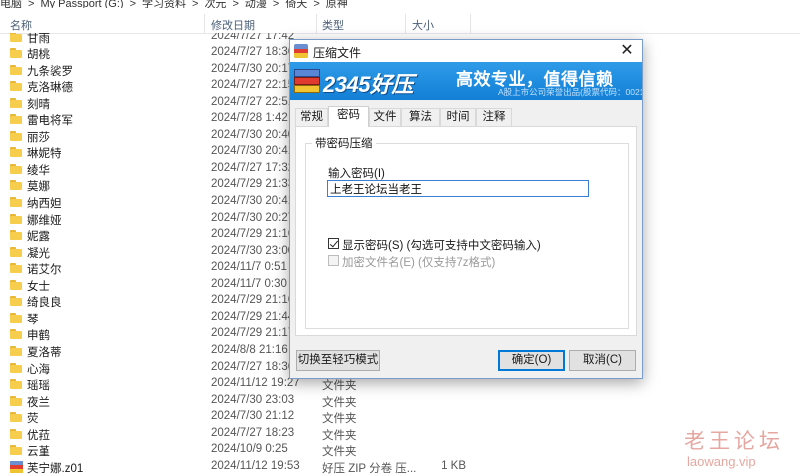  I want to click on file-name: 九条裟罗, so click(50, 71).